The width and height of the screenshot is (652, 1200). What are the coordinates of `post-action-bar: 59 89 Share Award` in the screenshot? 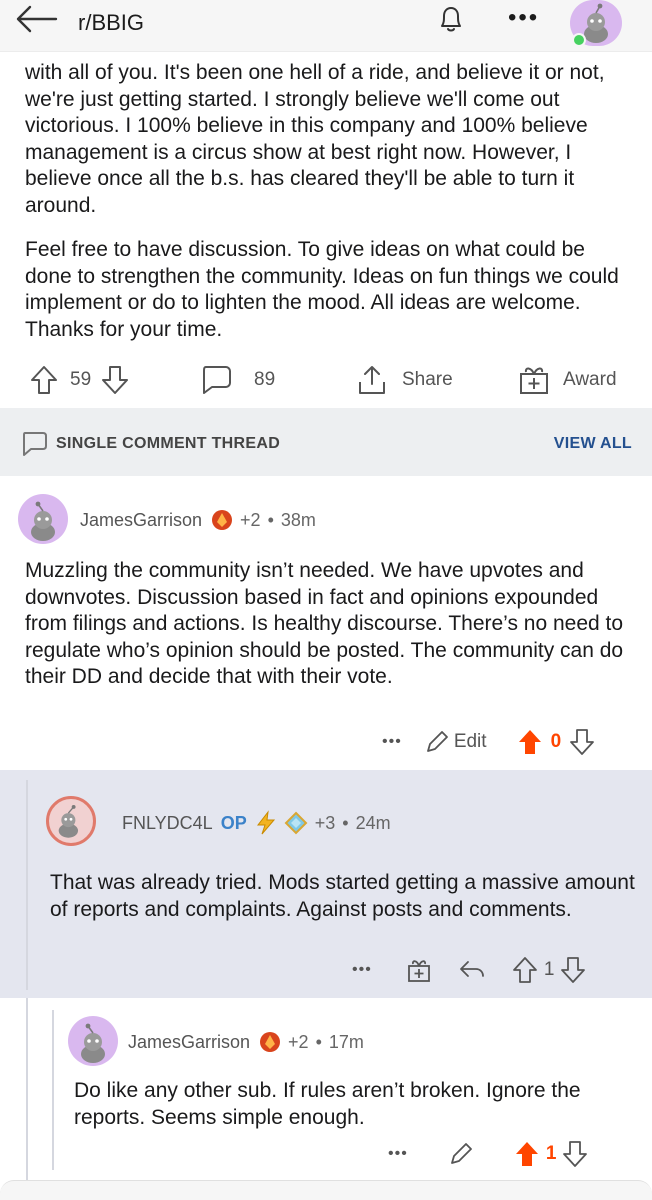 It's located at (326, 380).